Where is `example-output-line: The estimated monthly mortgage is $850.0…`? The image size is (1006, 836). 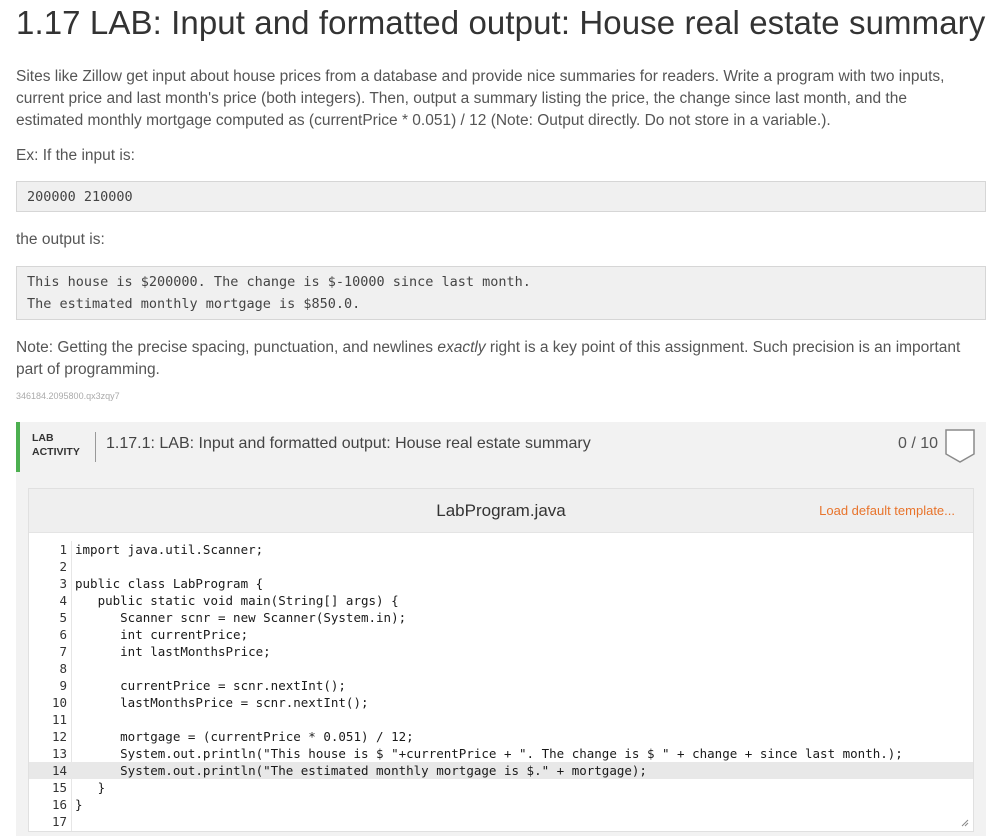 example-output-line: The estimated monthly mortgage is $850.0… is located at coordinates (194, 304).